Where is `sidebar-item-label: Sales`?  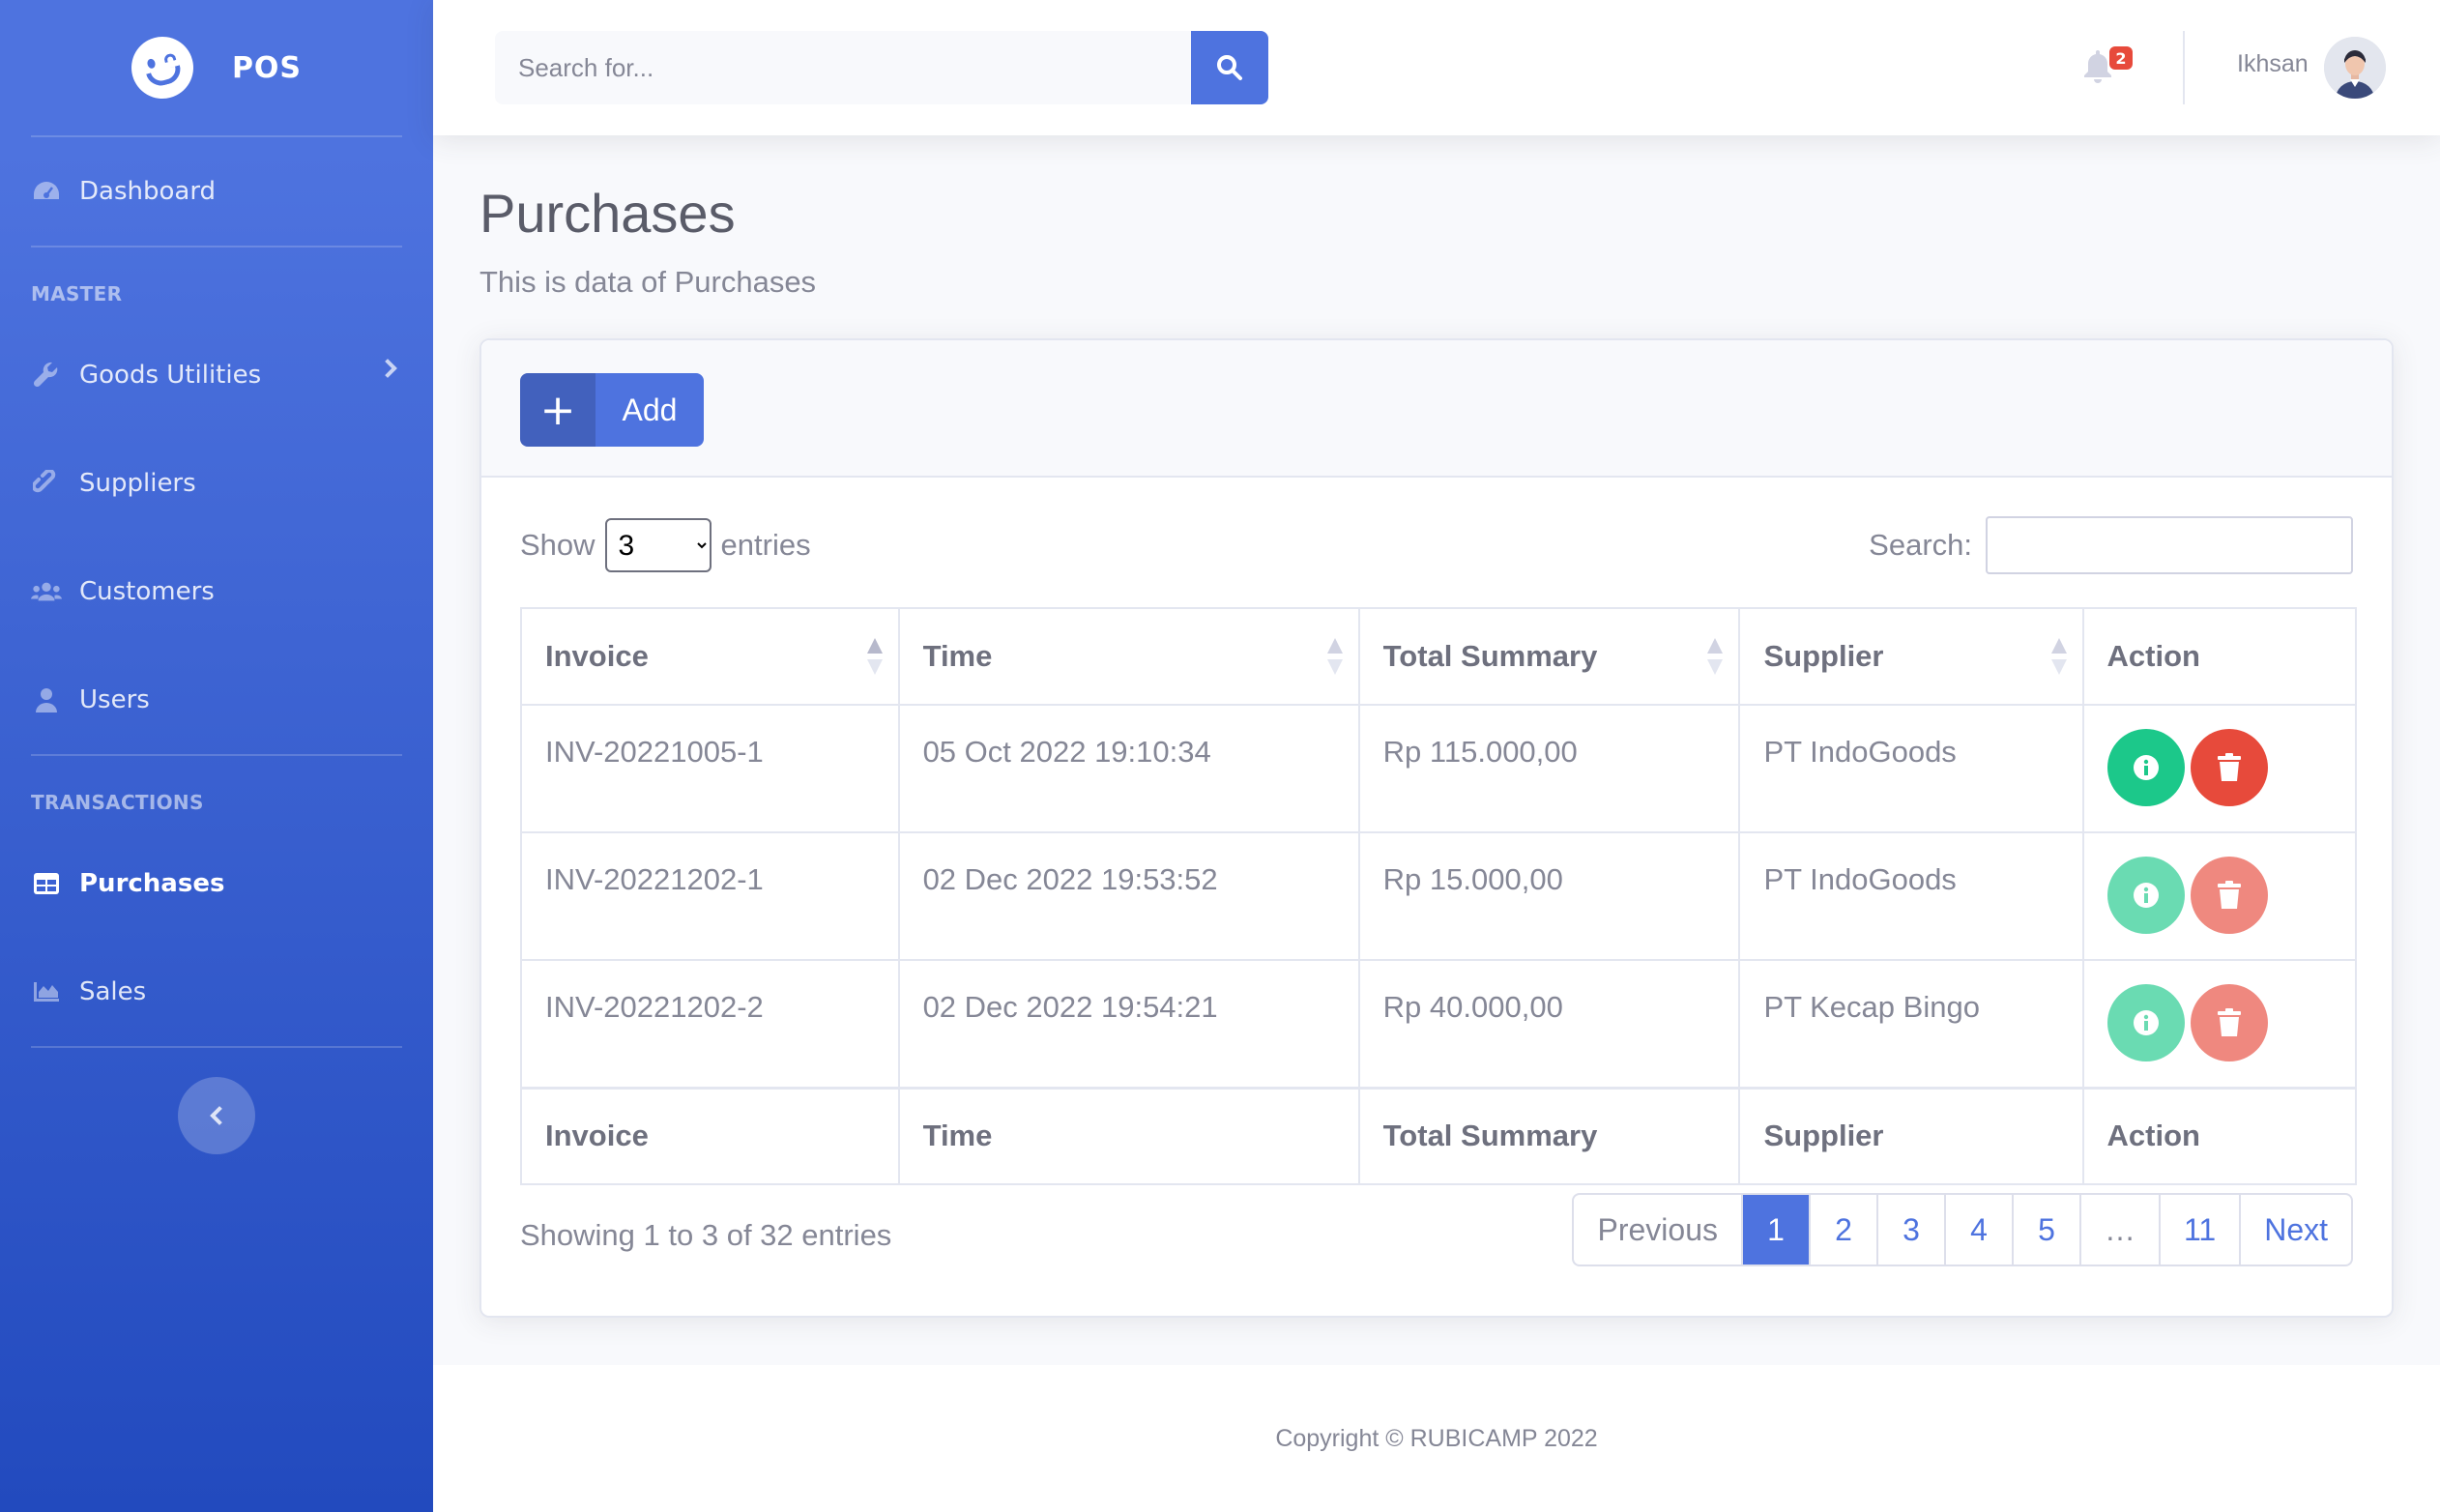 sidebar-item-label: Sales is located at coordinates (113, 991).